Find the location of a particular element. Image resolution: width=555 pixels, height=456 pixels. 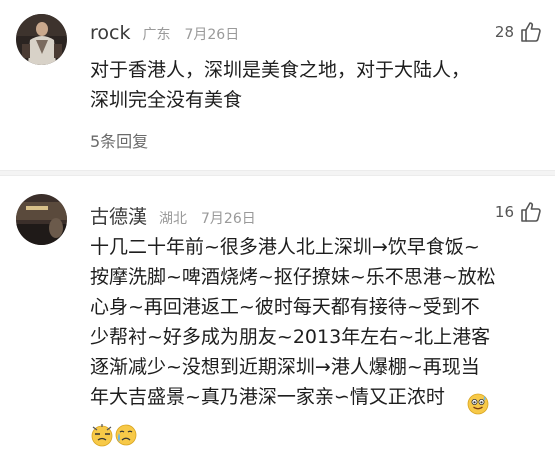

dizzy-face-emoji is located at coordinates (102, 435).